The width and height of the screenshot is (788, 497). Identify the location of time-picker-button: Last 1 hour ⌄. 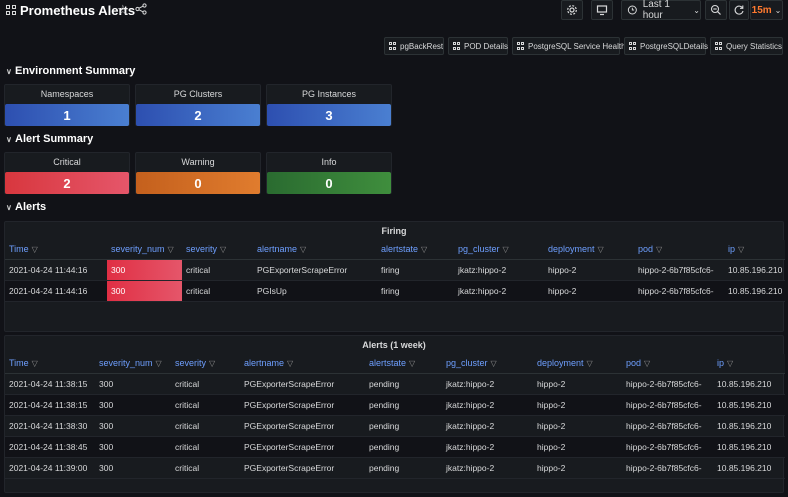
(661, 10).